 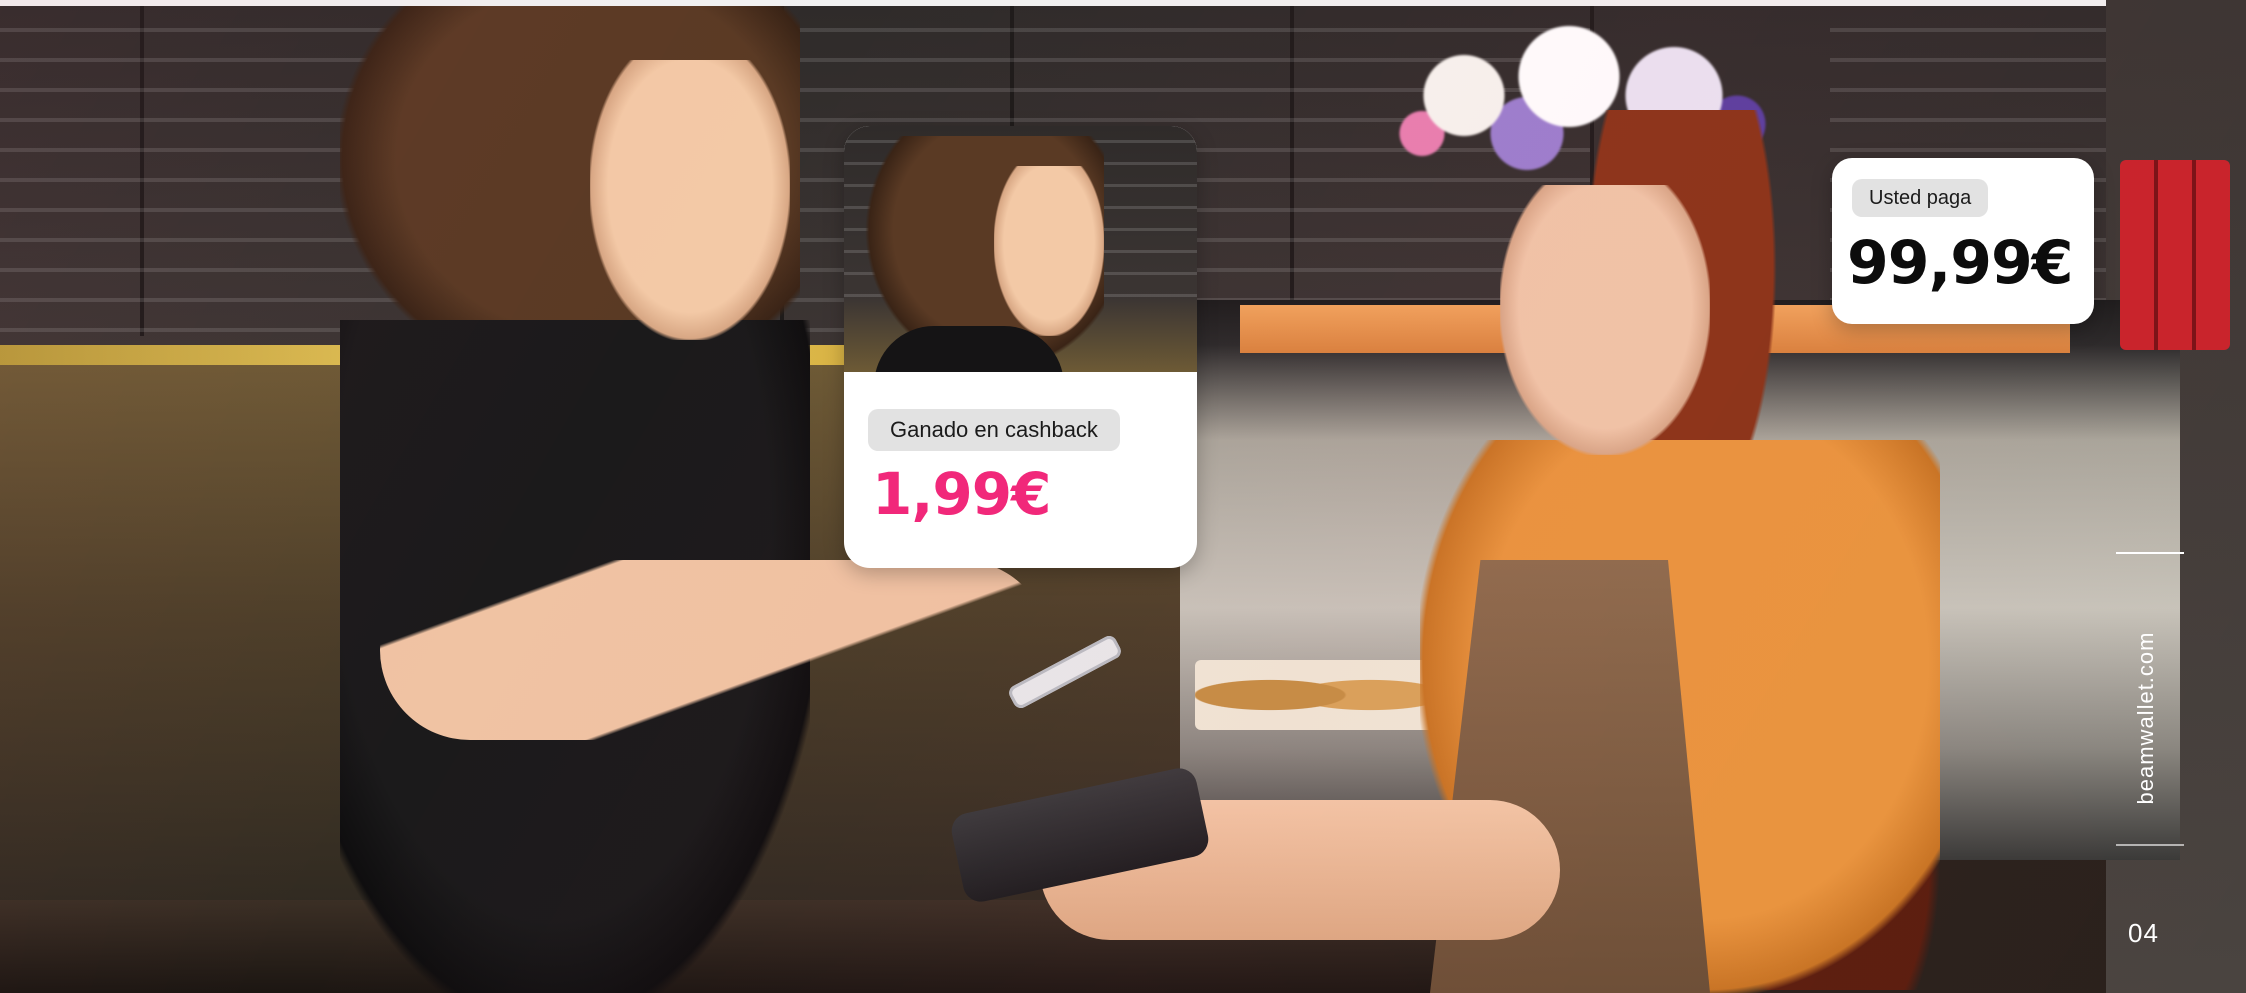 I want to click on cashback-amount: 1,99€, so click(x=961, y=494).